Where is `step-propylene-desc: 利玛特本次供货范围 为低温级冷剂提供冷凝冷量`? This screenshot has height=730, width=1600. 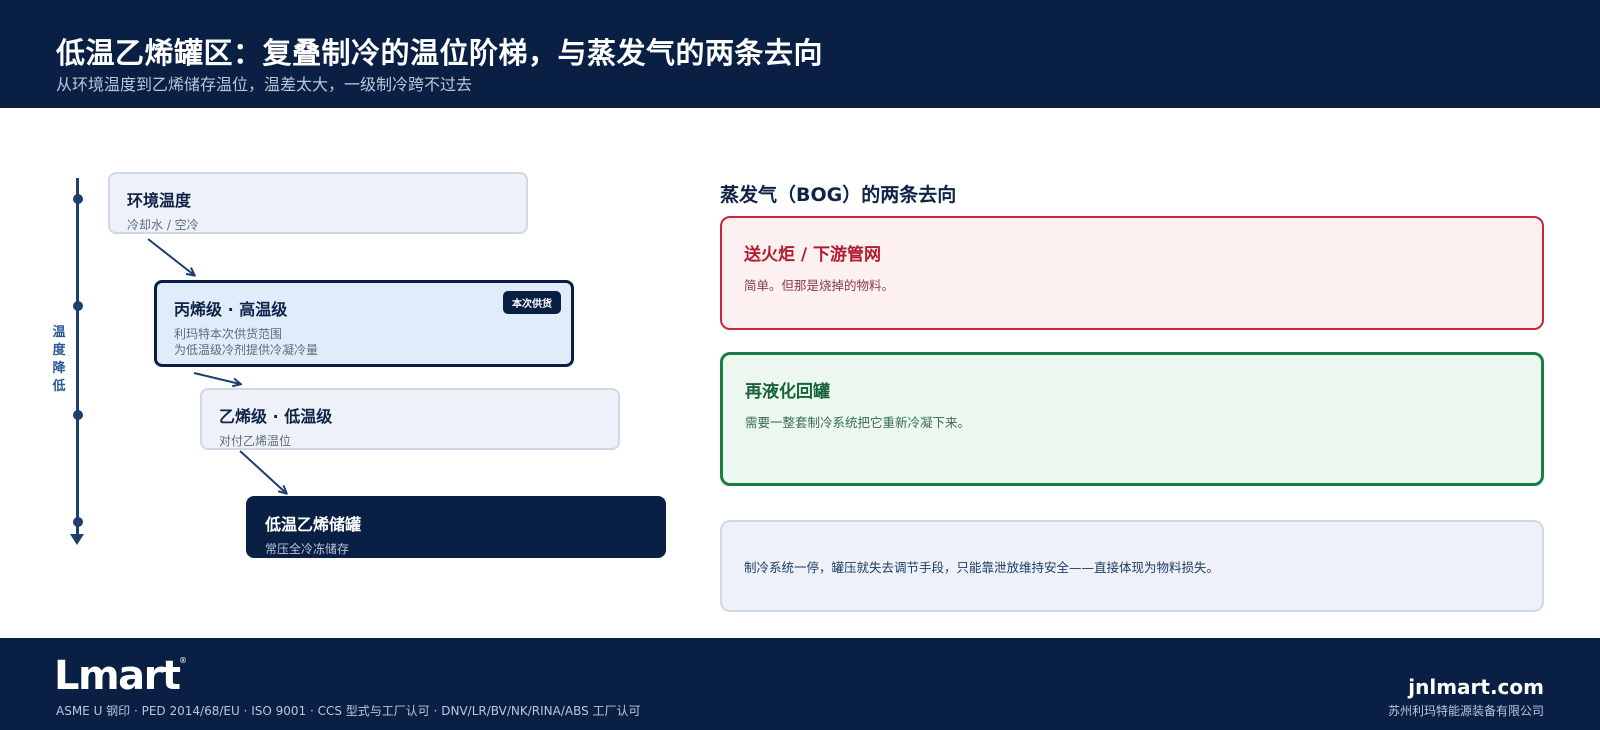 step-propylene-desc: 利玛特本次供货范围 为低温级冷剂提供冷凝冷量 is located at coordinates (364, 342).